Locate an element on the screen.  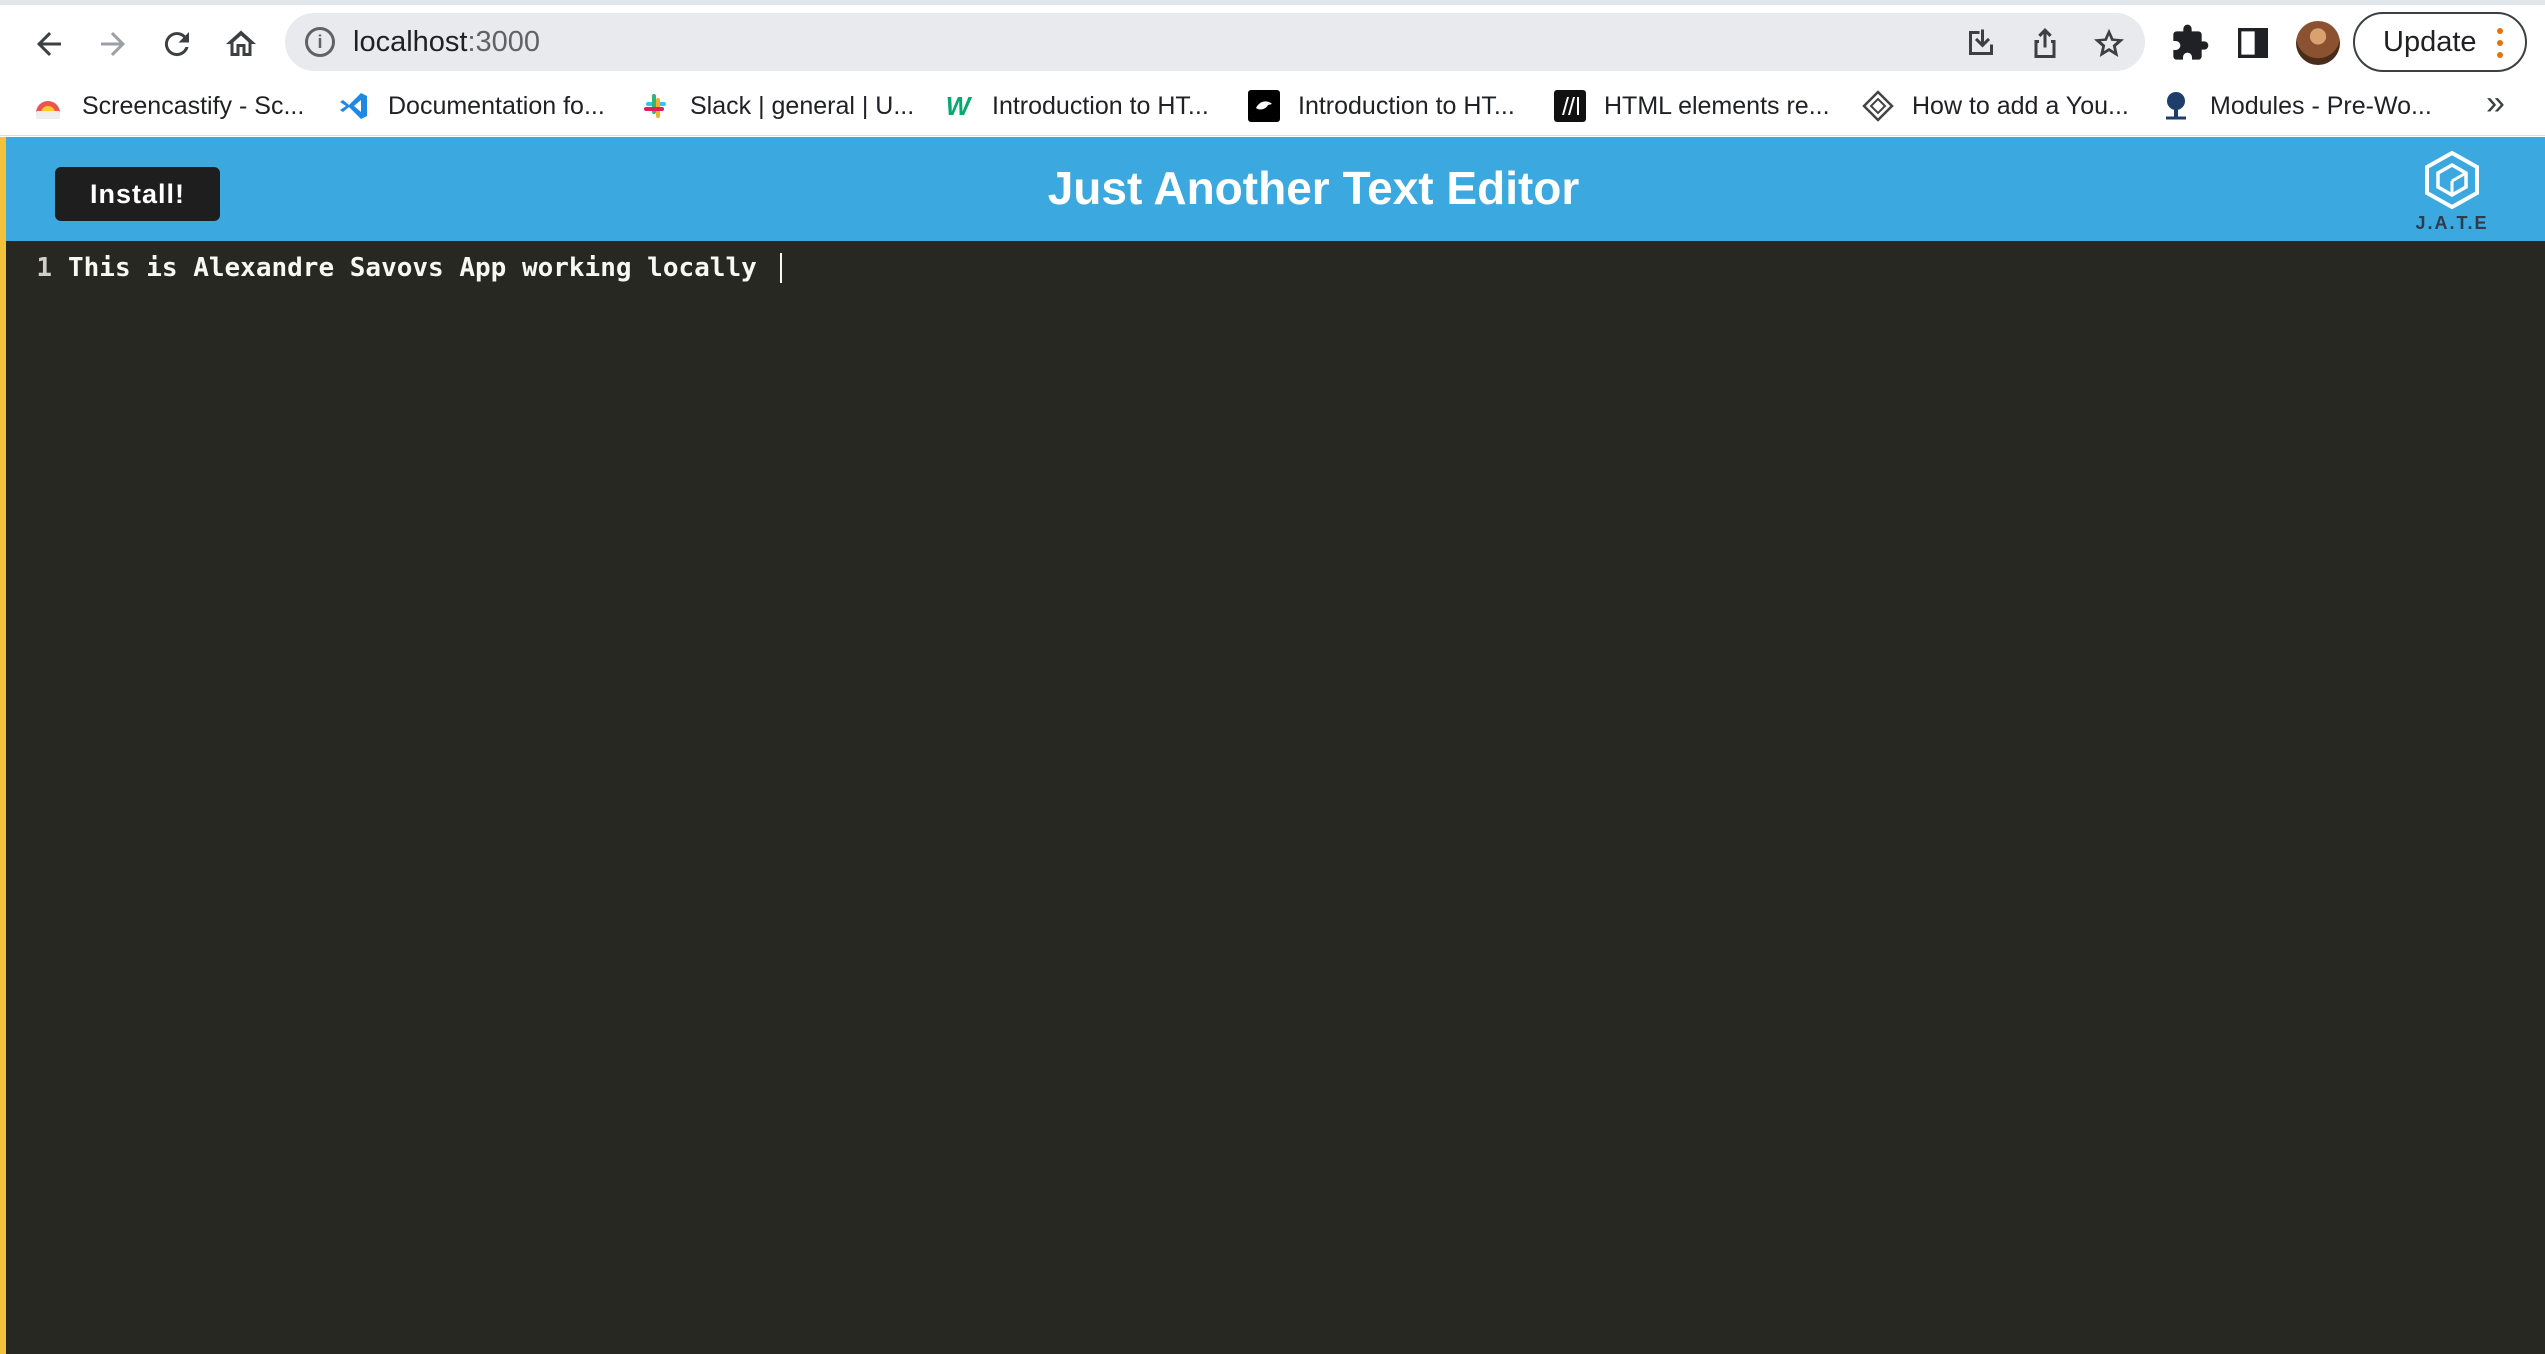
tree-icon is located at coordinates (2176, 106).